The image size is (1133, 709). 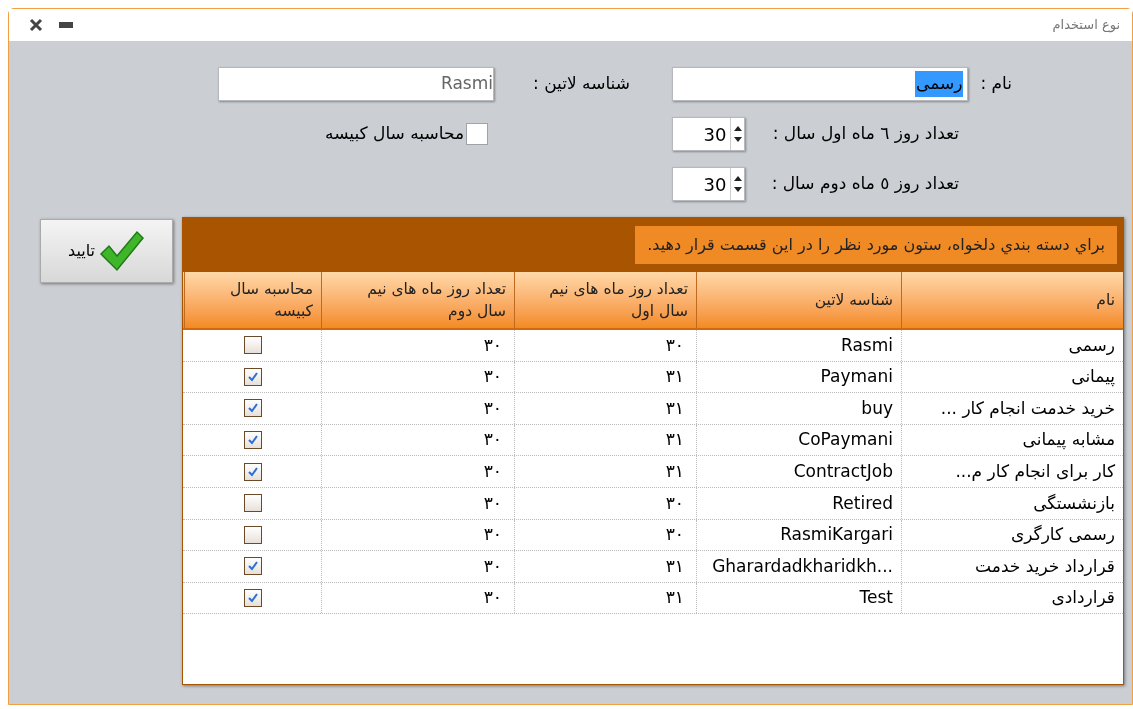 I want to click on second-half-days-label: تعداد روز ٥ ماه دوم سال :, so click(x=864, y=184).